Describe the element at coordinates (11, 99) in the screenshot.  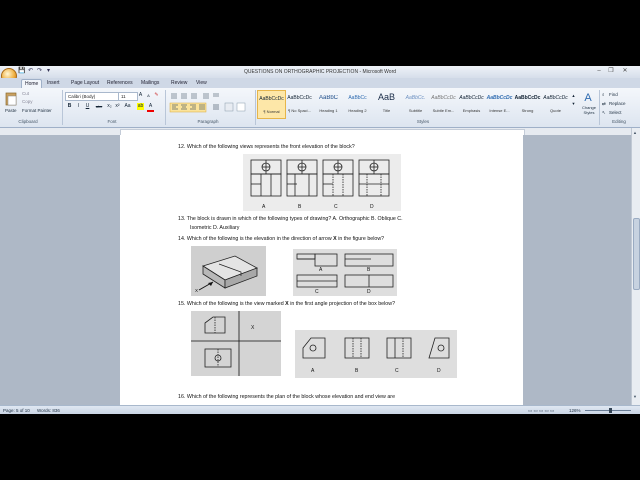
I see `paste-icon` at that location.